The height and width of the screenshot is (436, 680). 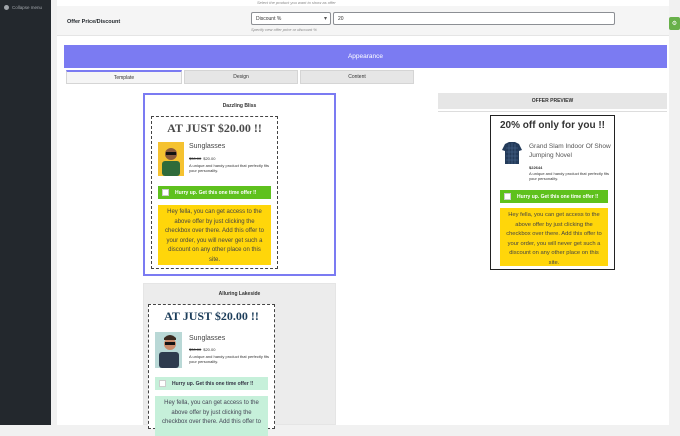 What do you see at coordinates (124, 77) in the screenshot?
I see `tab-template: Template` at bounding box center [124, 77].